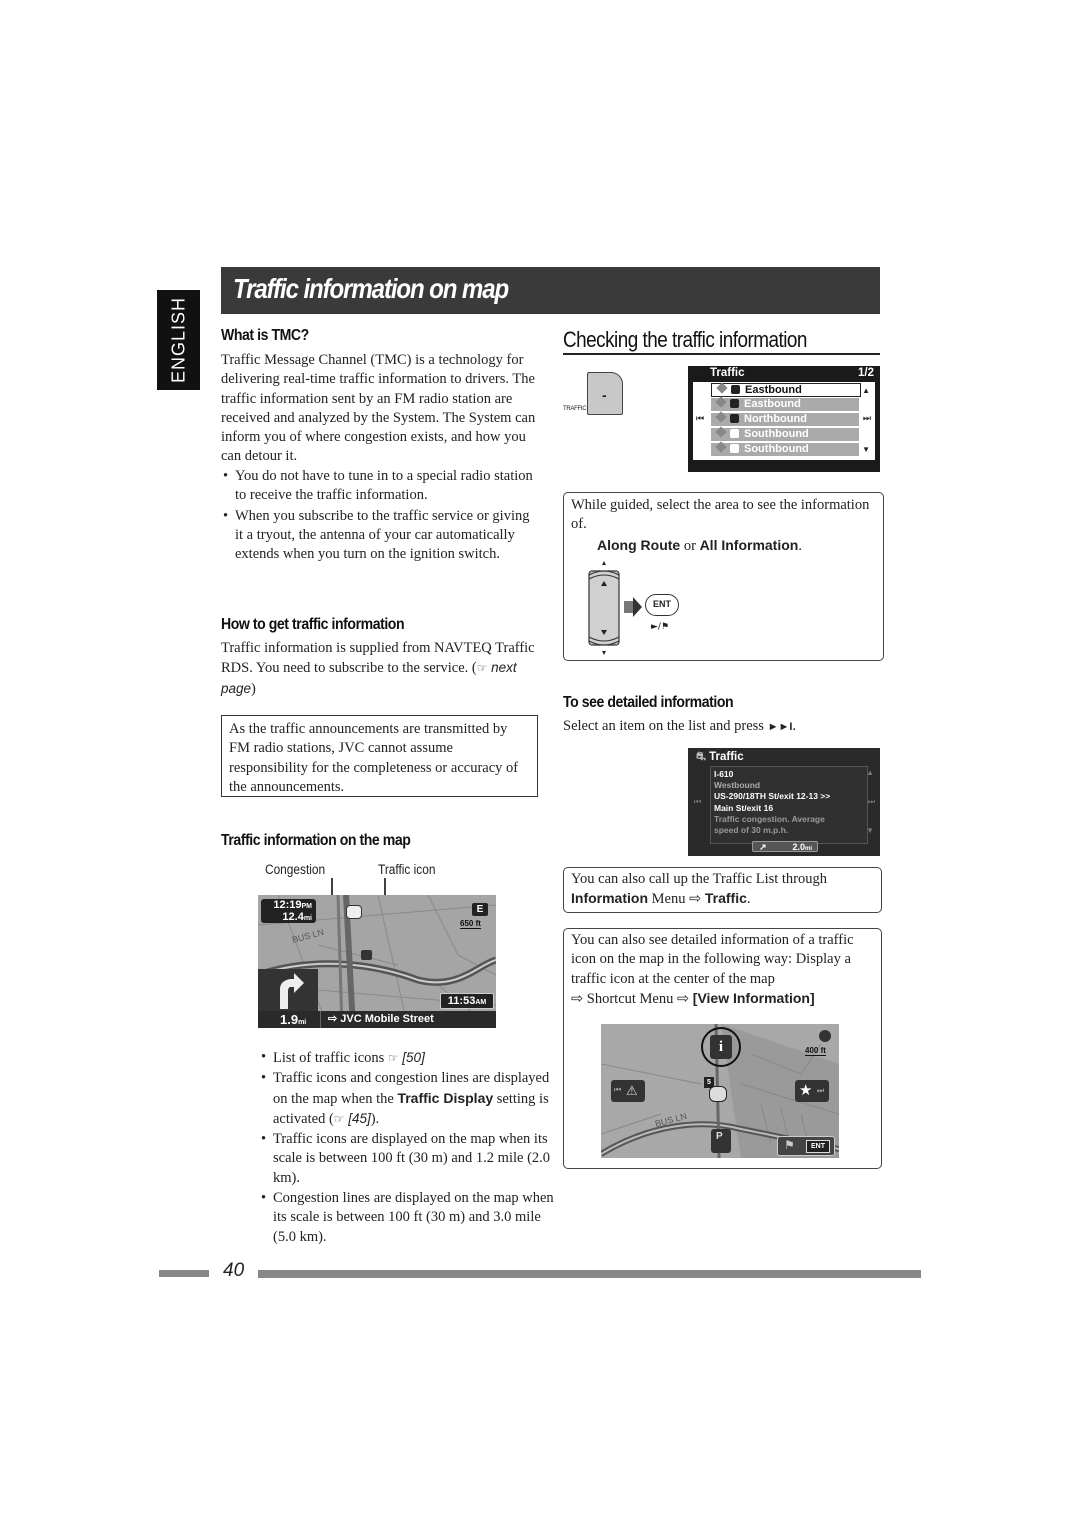 The image size is (1080, 1528). Describe the element at coordinates (371, 288) in the screenshot. I see `page-title: Traffic information on map` at that location.